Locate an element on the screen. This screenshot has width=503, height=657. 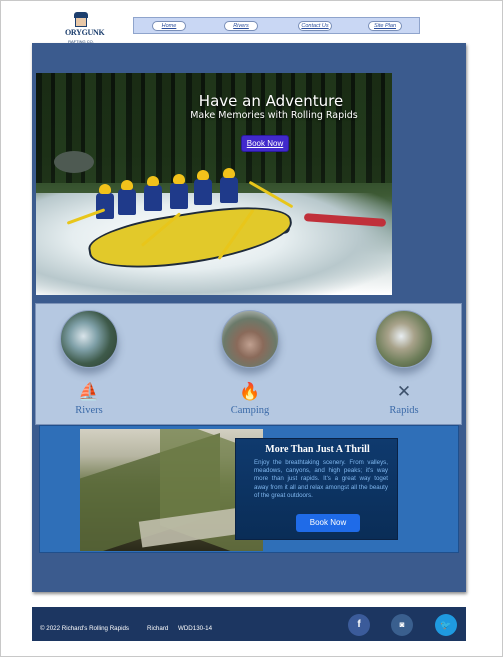
footer-course-code: WDD130-14 is located at coordinates (195, 628).